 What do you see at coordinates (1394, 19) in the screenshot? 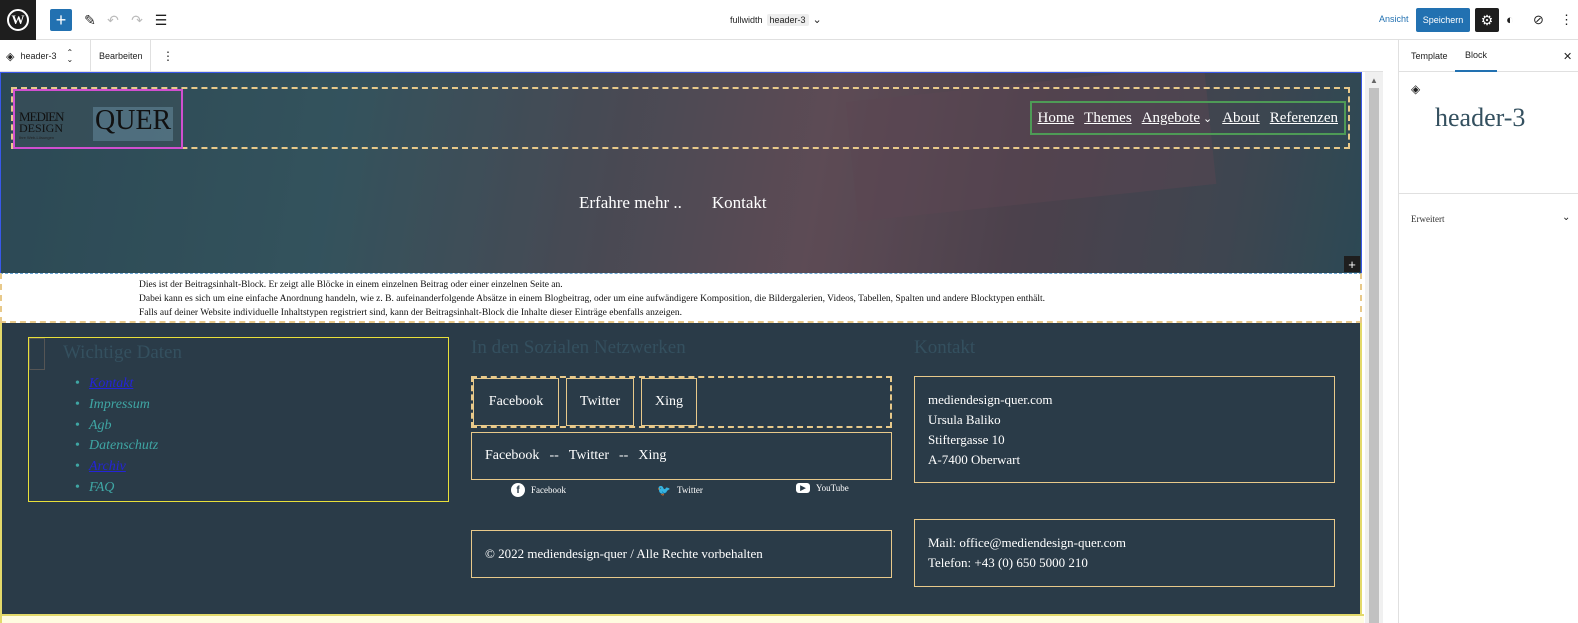
I see `view-button: Ansicht` at bounding box center [1394, 19].